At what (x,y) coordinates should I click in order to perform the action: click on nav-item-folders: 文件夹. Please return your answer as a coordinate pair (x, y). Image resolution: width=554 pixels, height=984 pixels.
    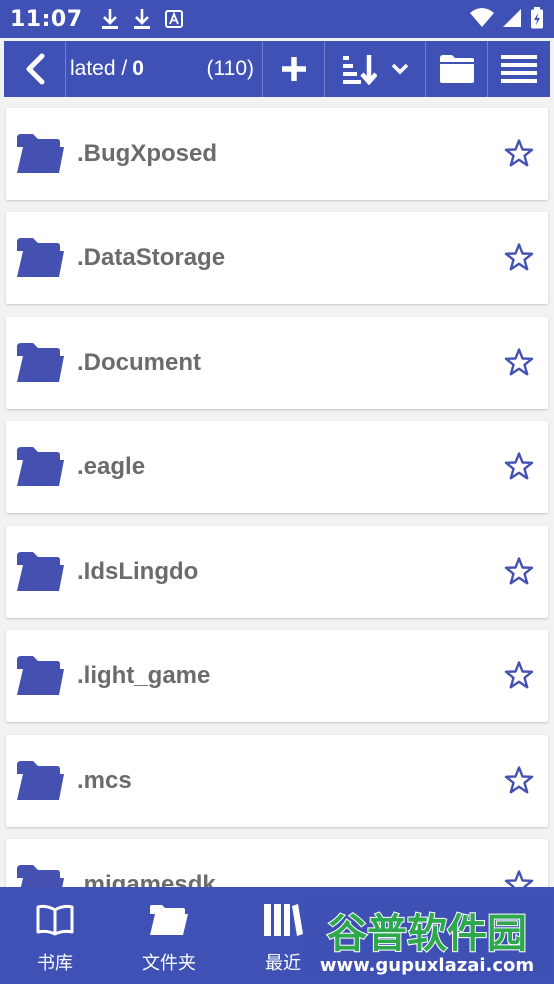
    Looking at the image, I should click on (169, 935).